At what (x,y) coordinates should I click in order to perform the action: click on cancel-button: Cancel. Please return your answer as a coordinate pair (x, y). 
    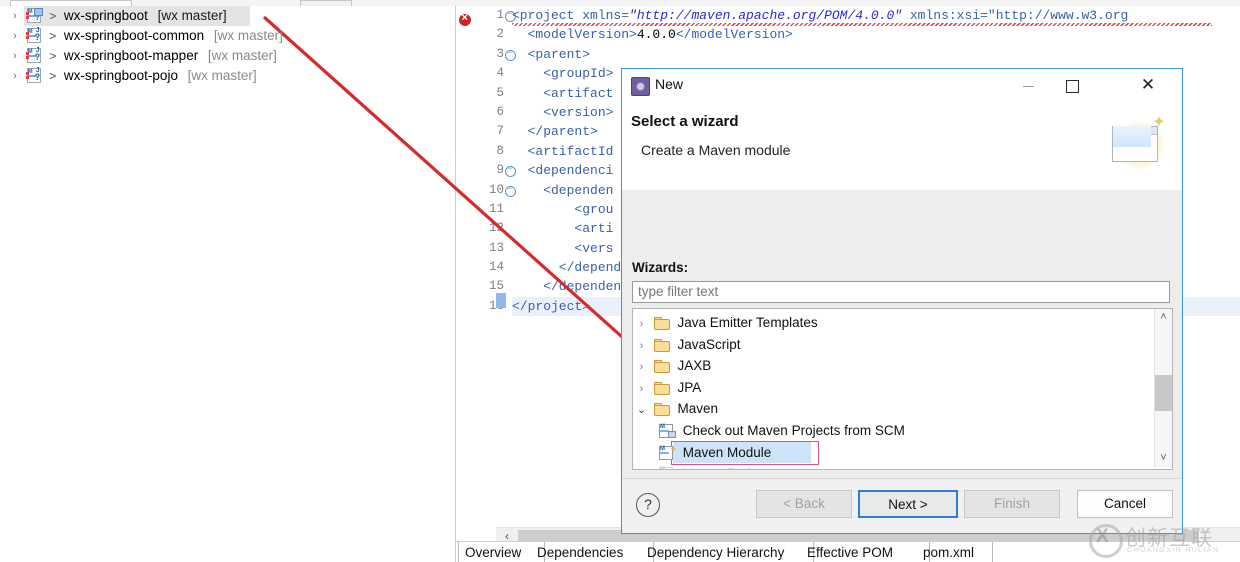
    Looking at the image, I should click on (1125, 504).